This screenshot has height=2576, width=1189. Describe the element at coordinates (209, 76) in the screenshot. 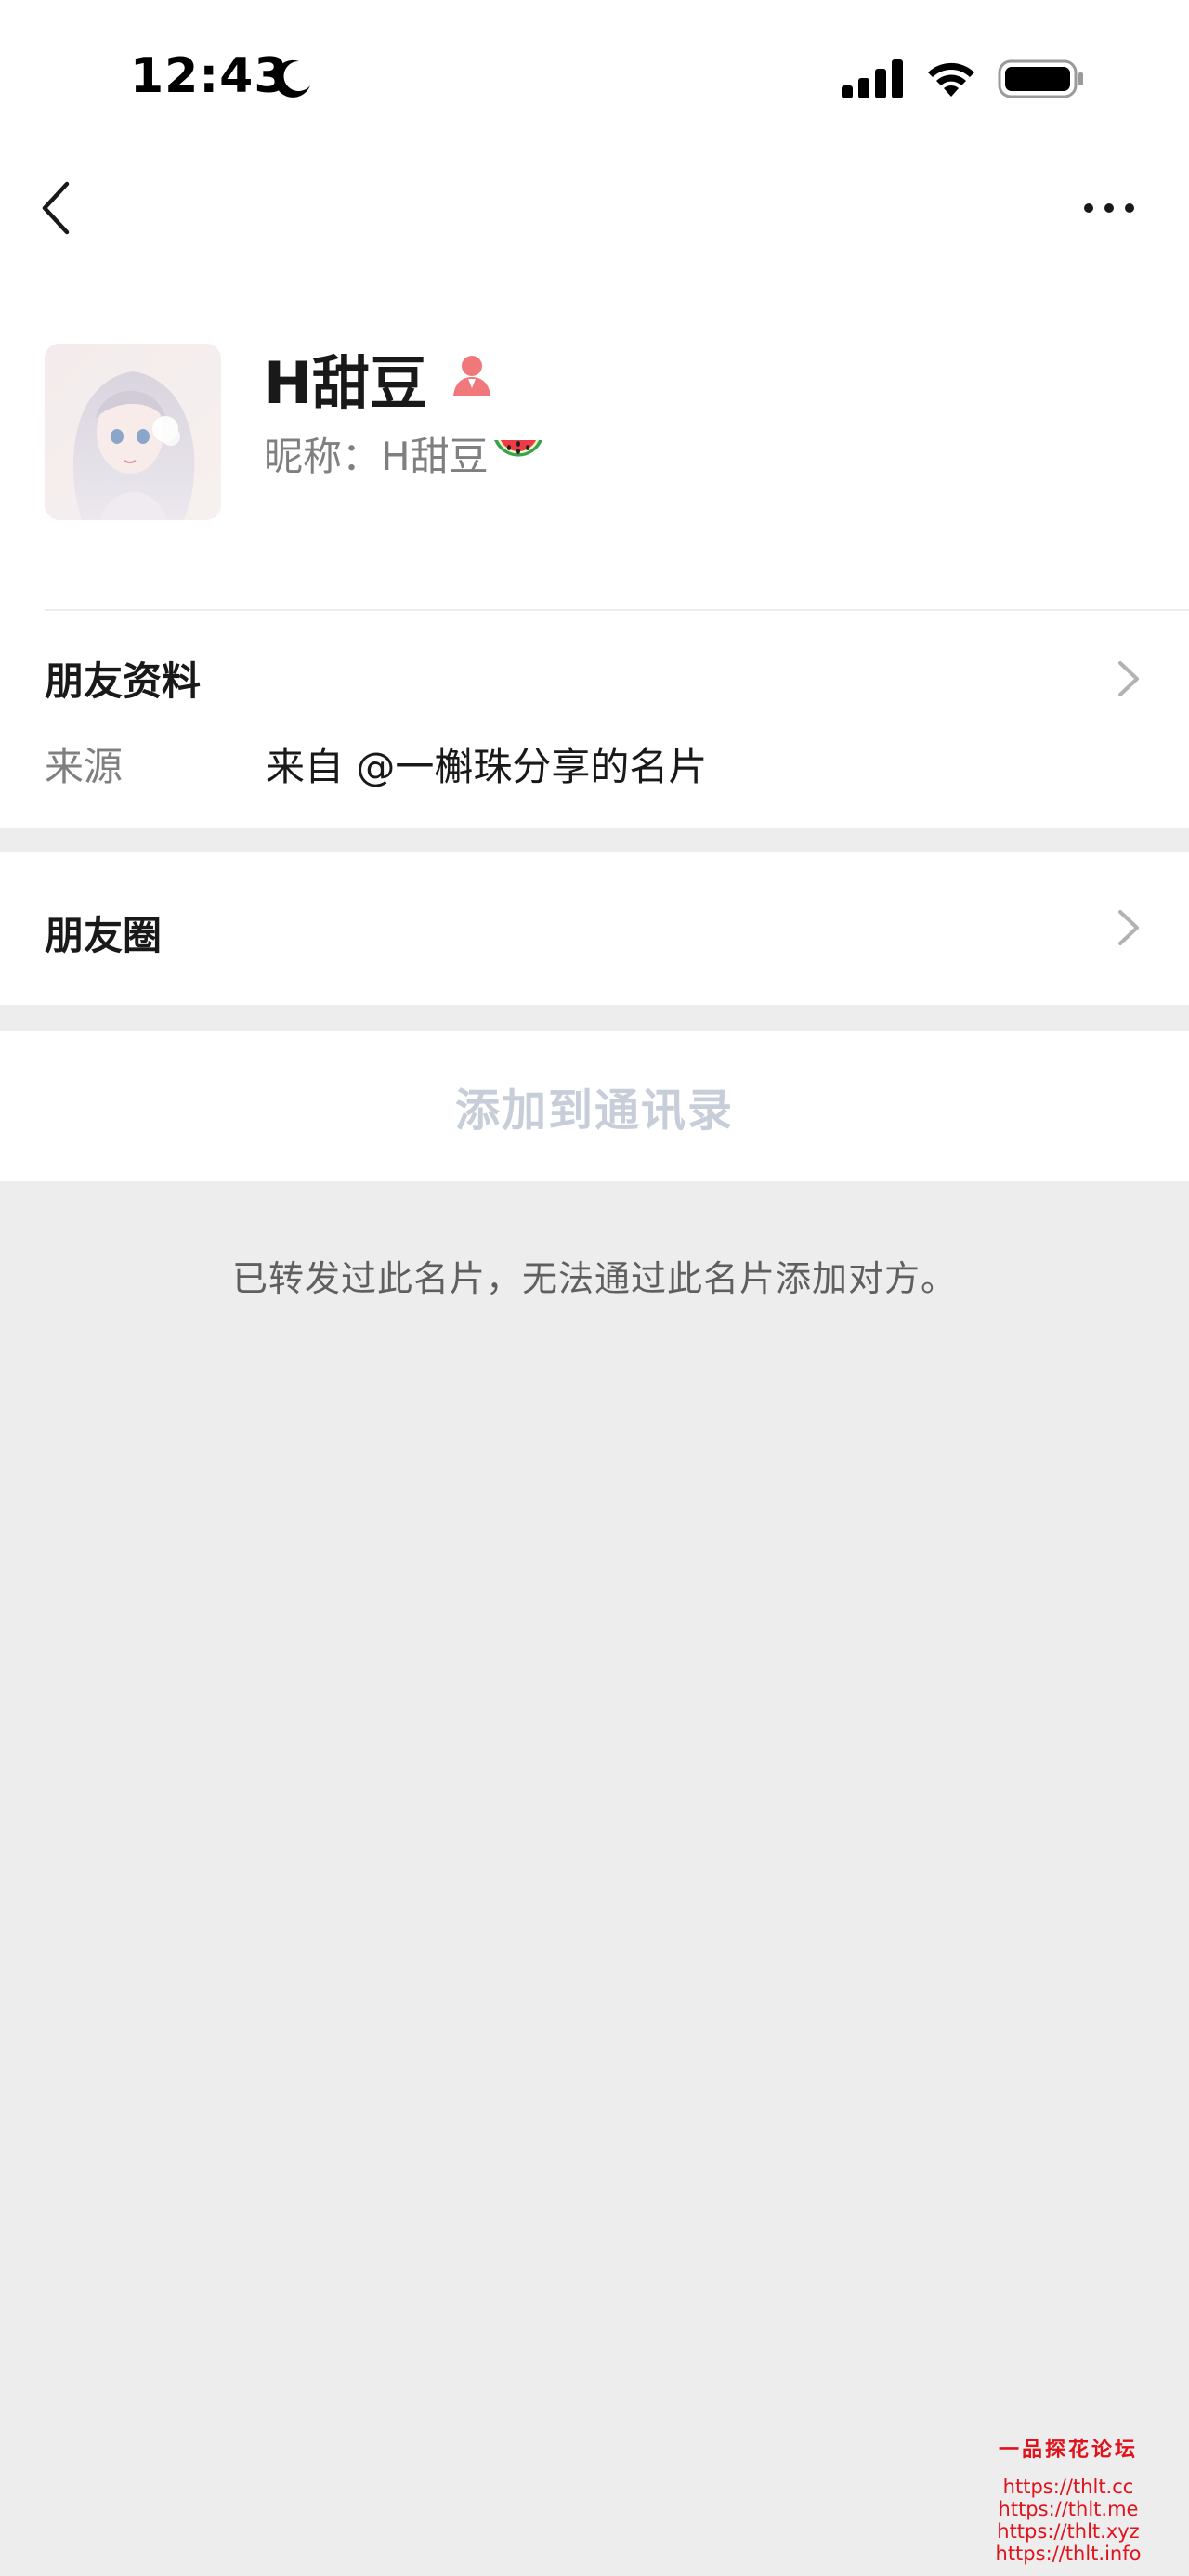

I see `status-time: 12:43` at that location.